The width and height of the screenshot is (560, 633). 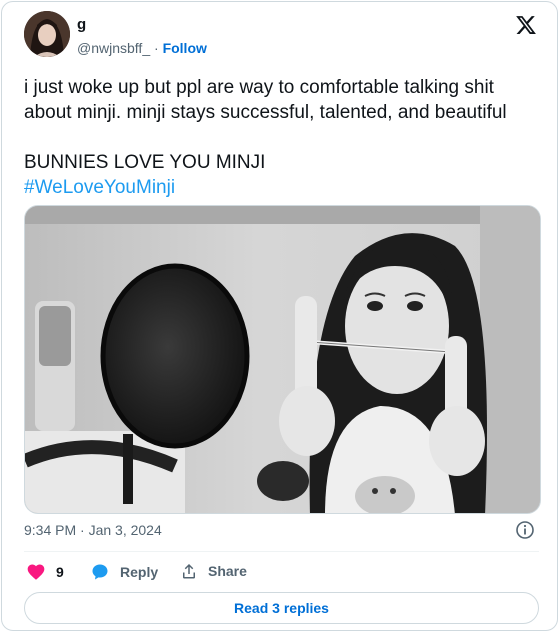 I want to click on speech-bubble-icon, so click(x=100, y=572).